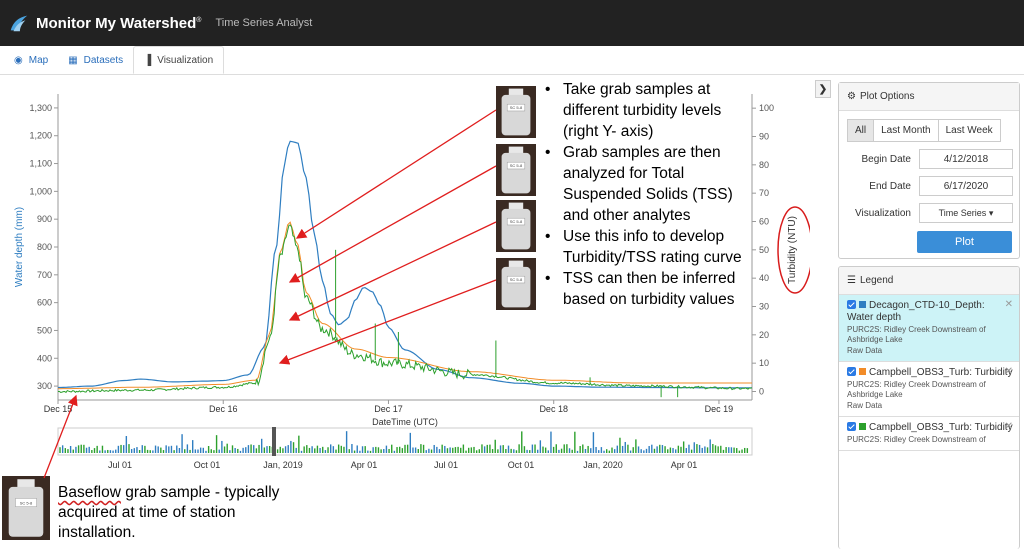 Image resolution: width=1024 pixels, height=549 pixels. Describe the element at coordinates (44, 358) in the screenshot. I see `y-tick-label: 400` at that location.